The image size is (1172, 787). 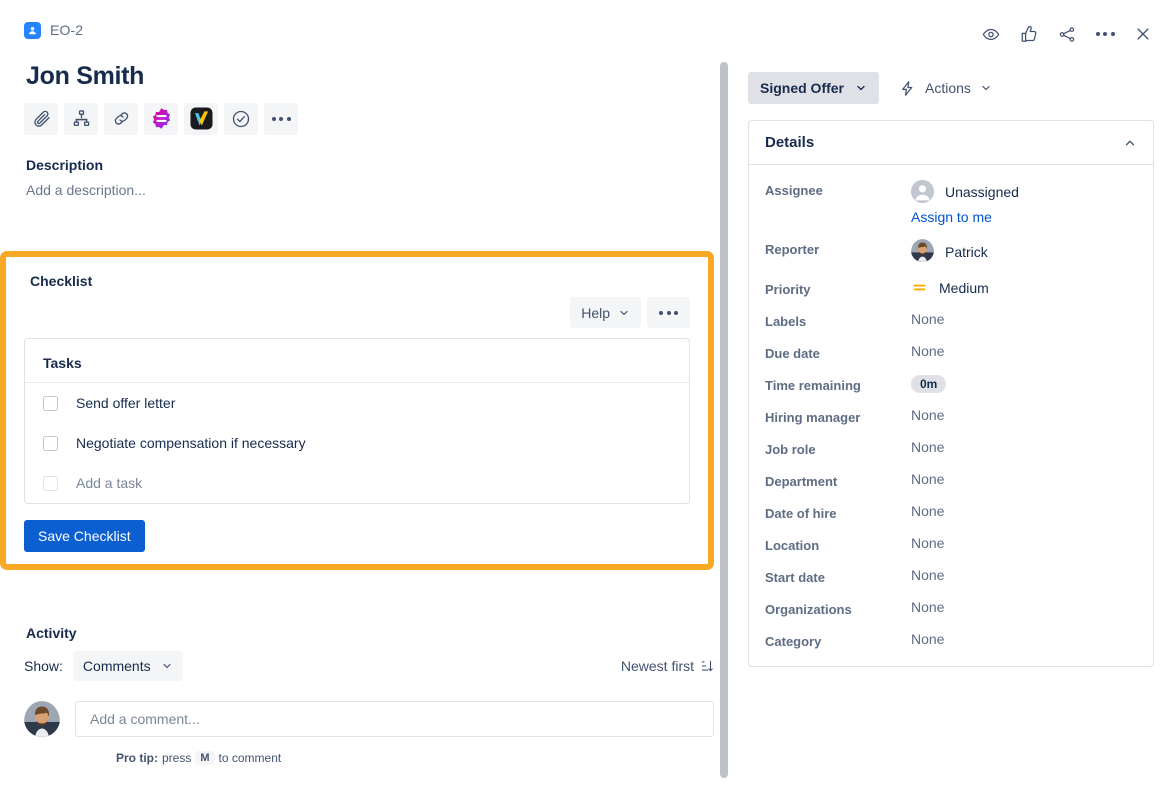 I want to click on activity-sort-label: Newest first, so click(x=657, y=666).